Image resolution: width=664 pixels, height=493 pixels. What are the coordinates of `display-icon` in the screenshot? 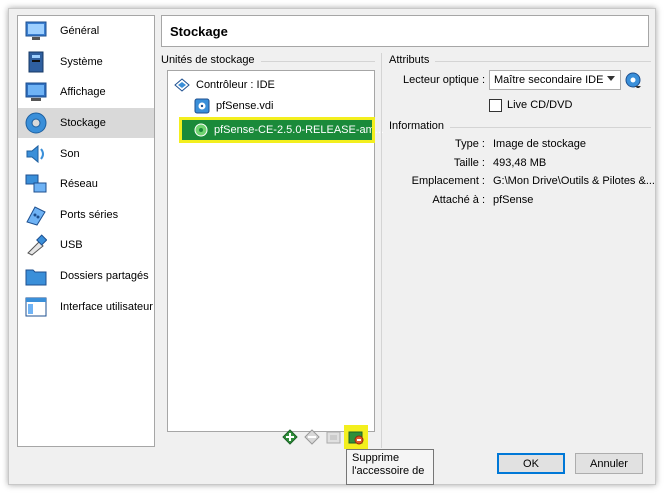 It's located at (36, 92).